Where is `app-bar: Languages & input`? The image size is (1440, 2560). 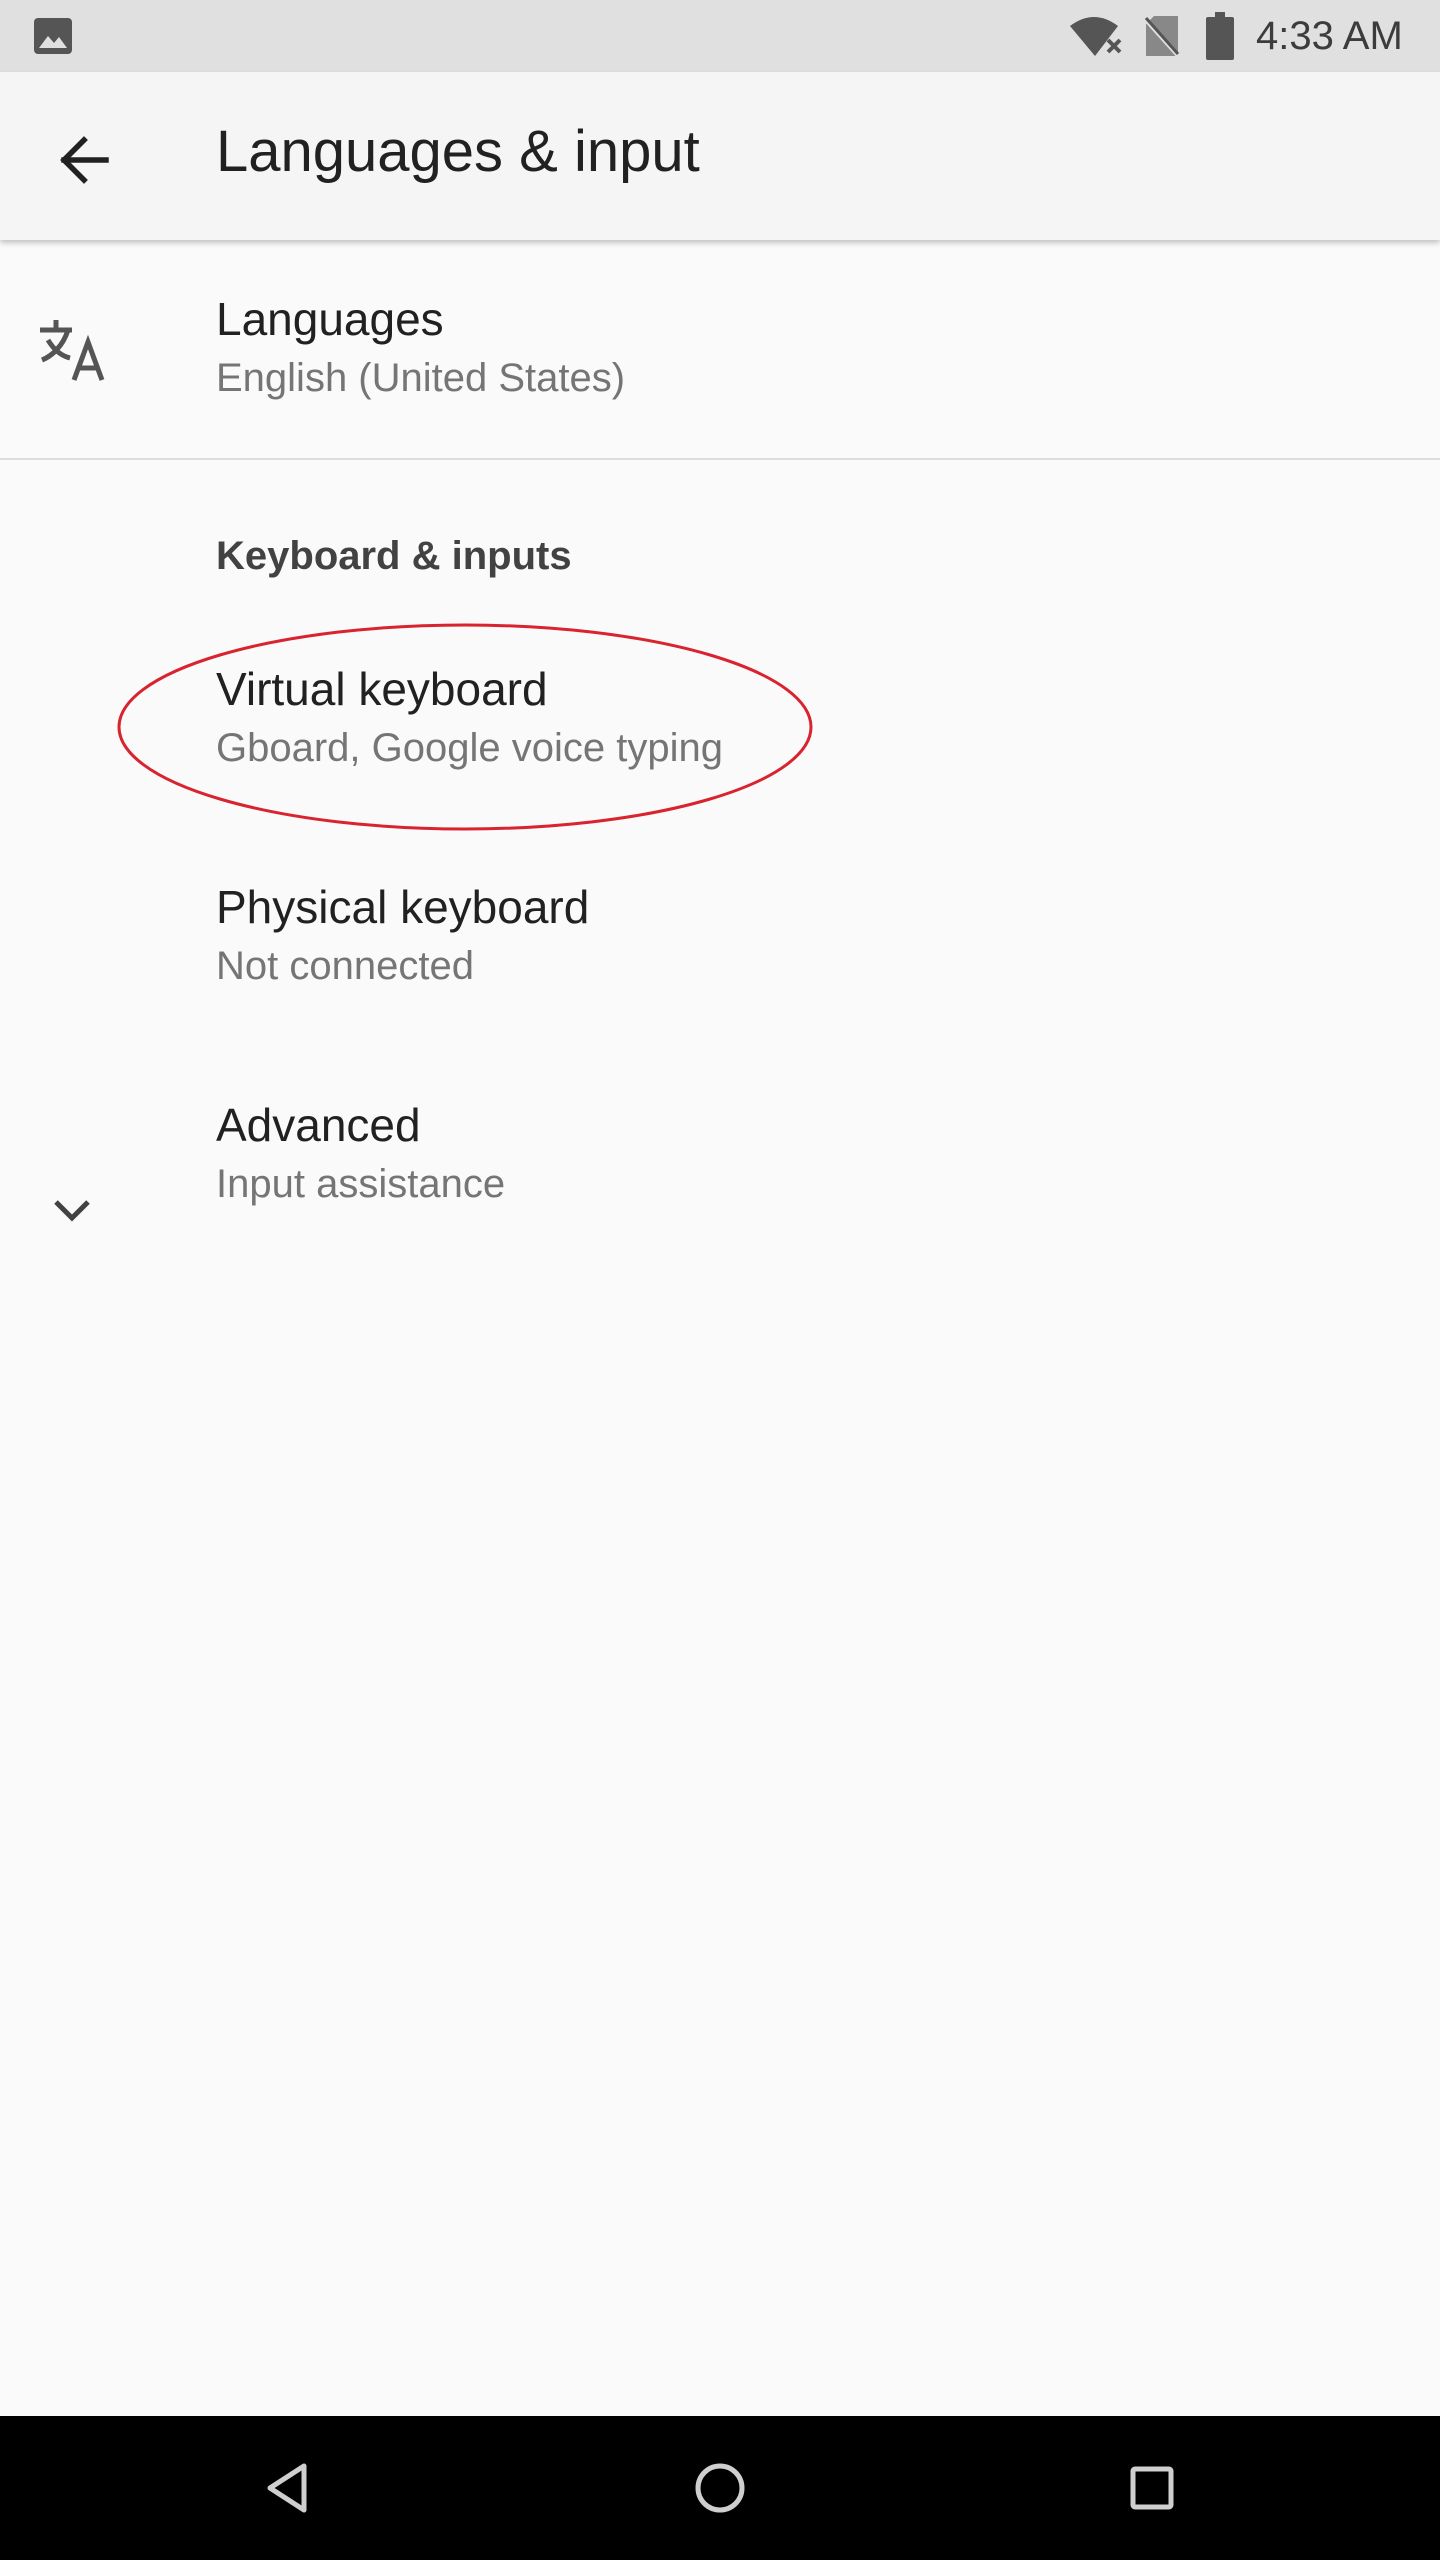
app-bar: Languages & input is located at coordinates (720, 156).